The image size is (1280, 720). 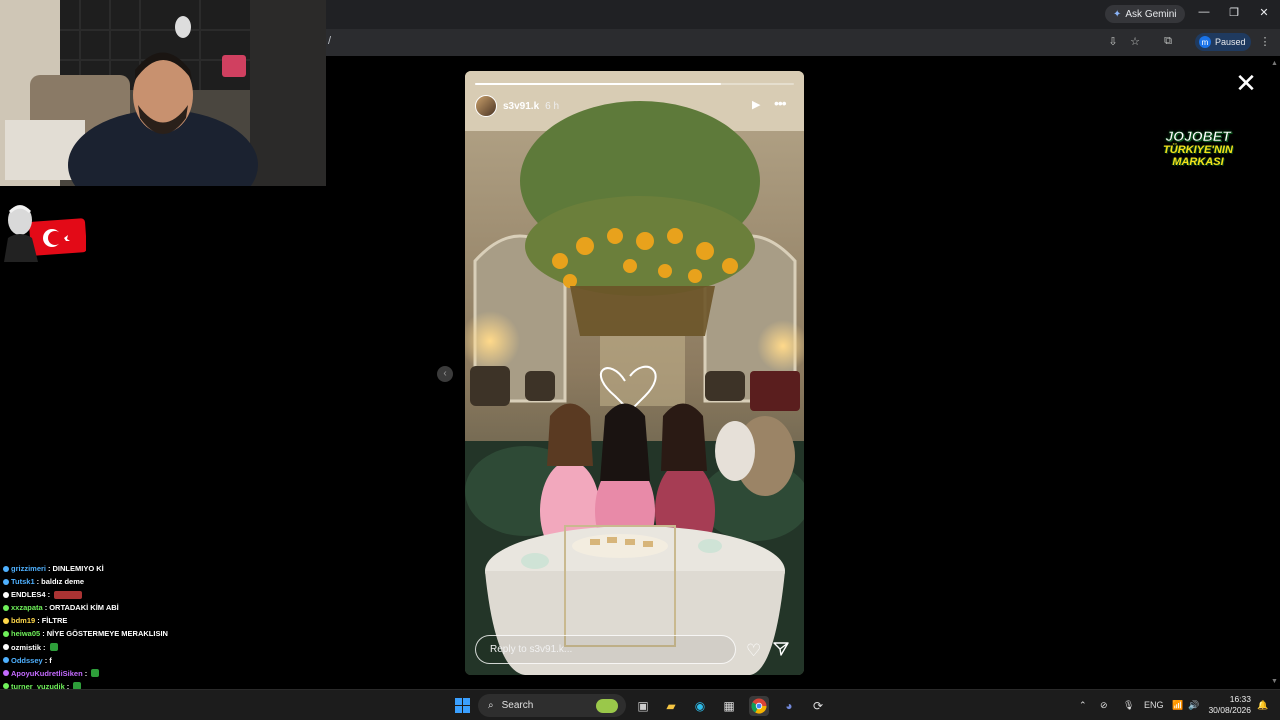 I want to click on story-user-avatar, so click(x=486, y=106).